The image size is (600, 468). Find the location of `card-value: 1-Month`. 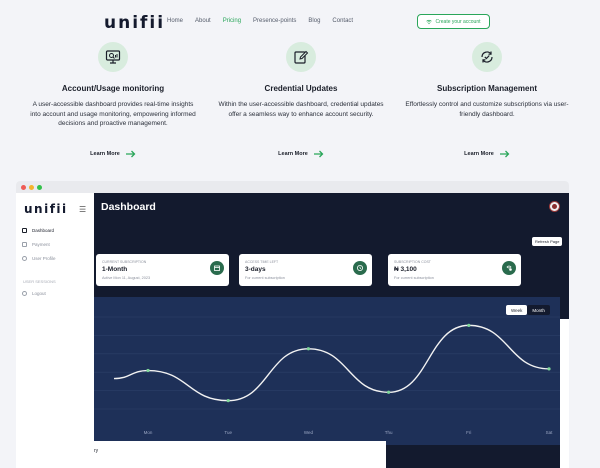

card-value: 1-Month is located at coordinates (115, 269).